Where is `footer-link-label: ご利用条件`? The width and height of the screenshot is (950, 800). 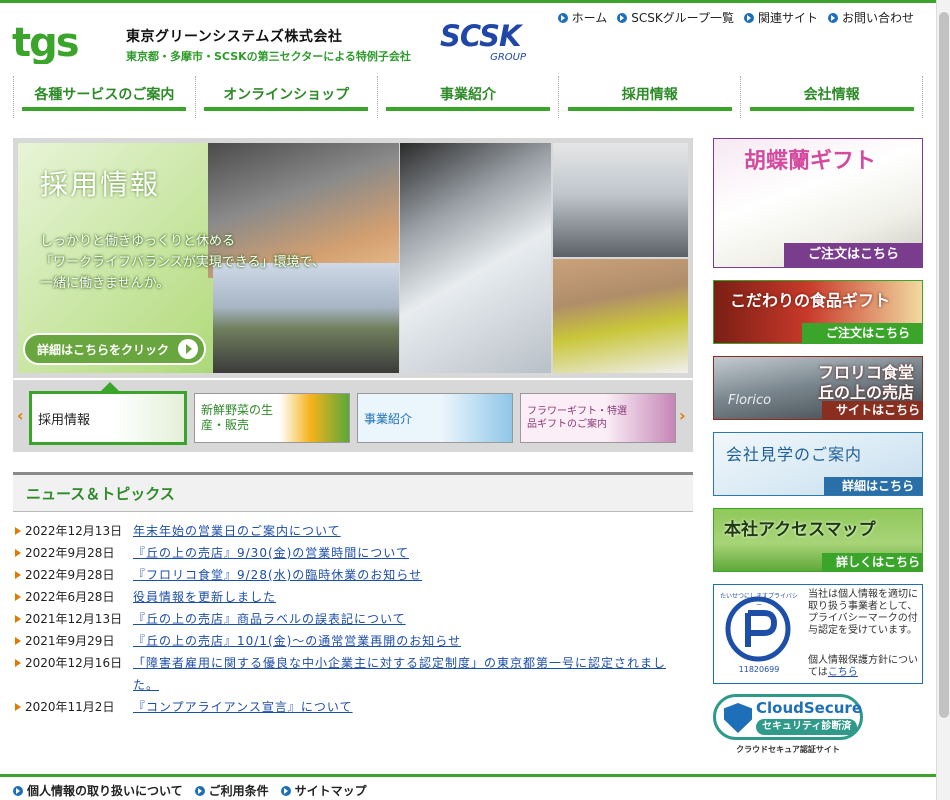 footer-link-label: ご利用条件 is located at coordinates (238, 791).